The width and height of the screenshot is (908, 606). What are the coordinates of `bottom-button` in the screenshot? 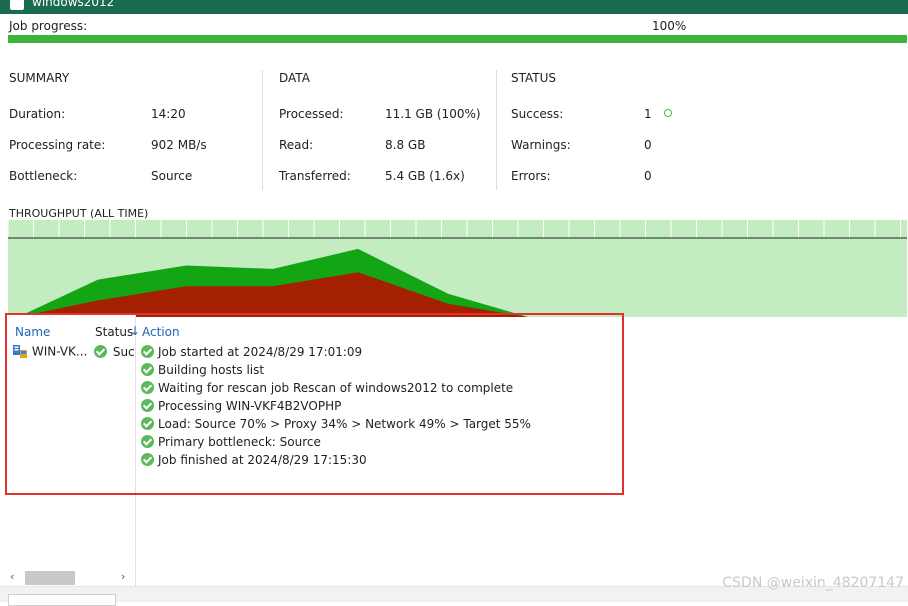 It's located at (62, 600).